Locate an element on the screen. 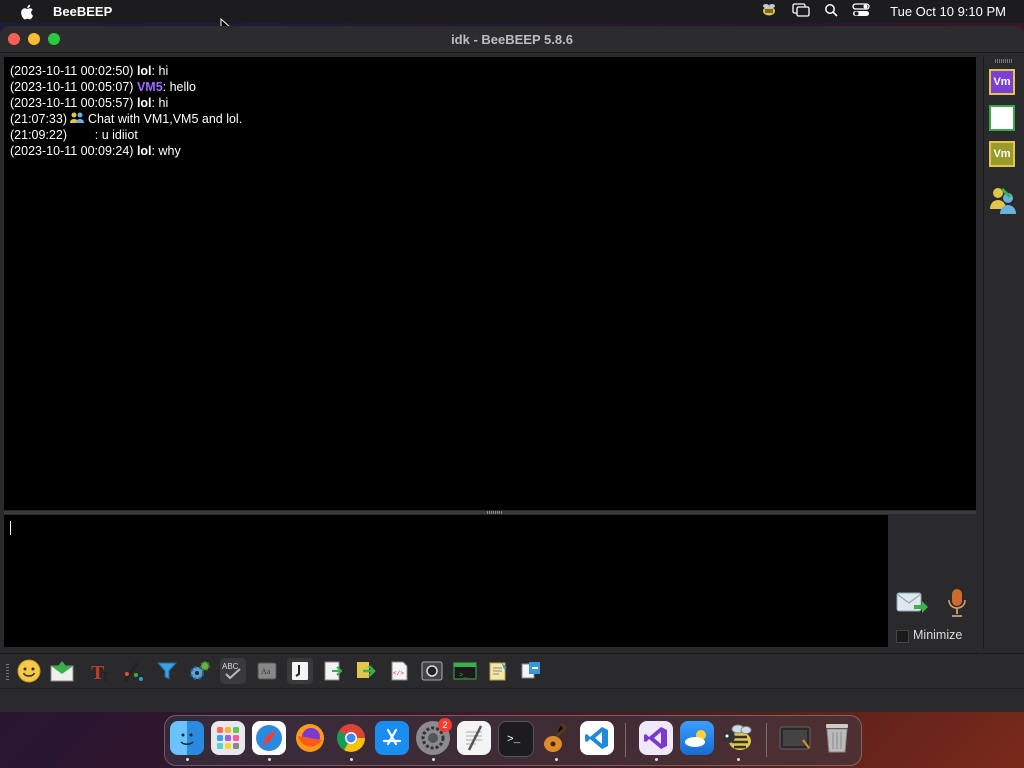 The image size is (1024, 768). firefox-icon is located at coordinates (310, 738).